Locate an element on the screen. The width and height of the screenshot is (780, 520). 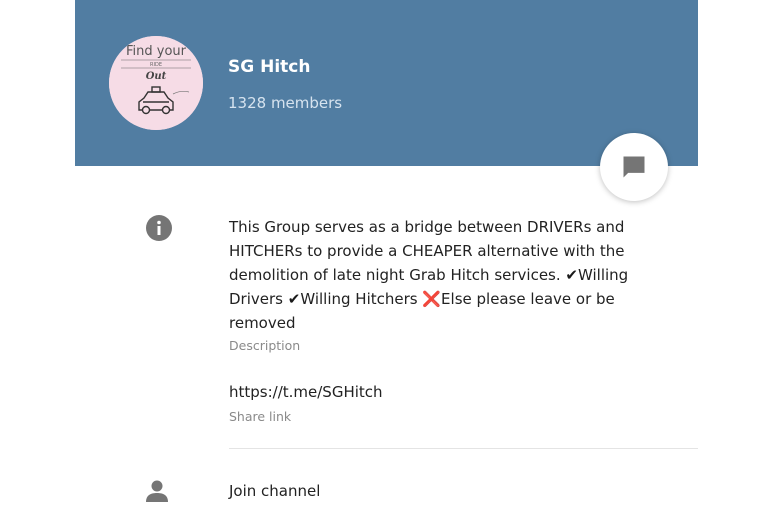
group-avatar: Find your RIDE Out is located at coordinates (156, 83).